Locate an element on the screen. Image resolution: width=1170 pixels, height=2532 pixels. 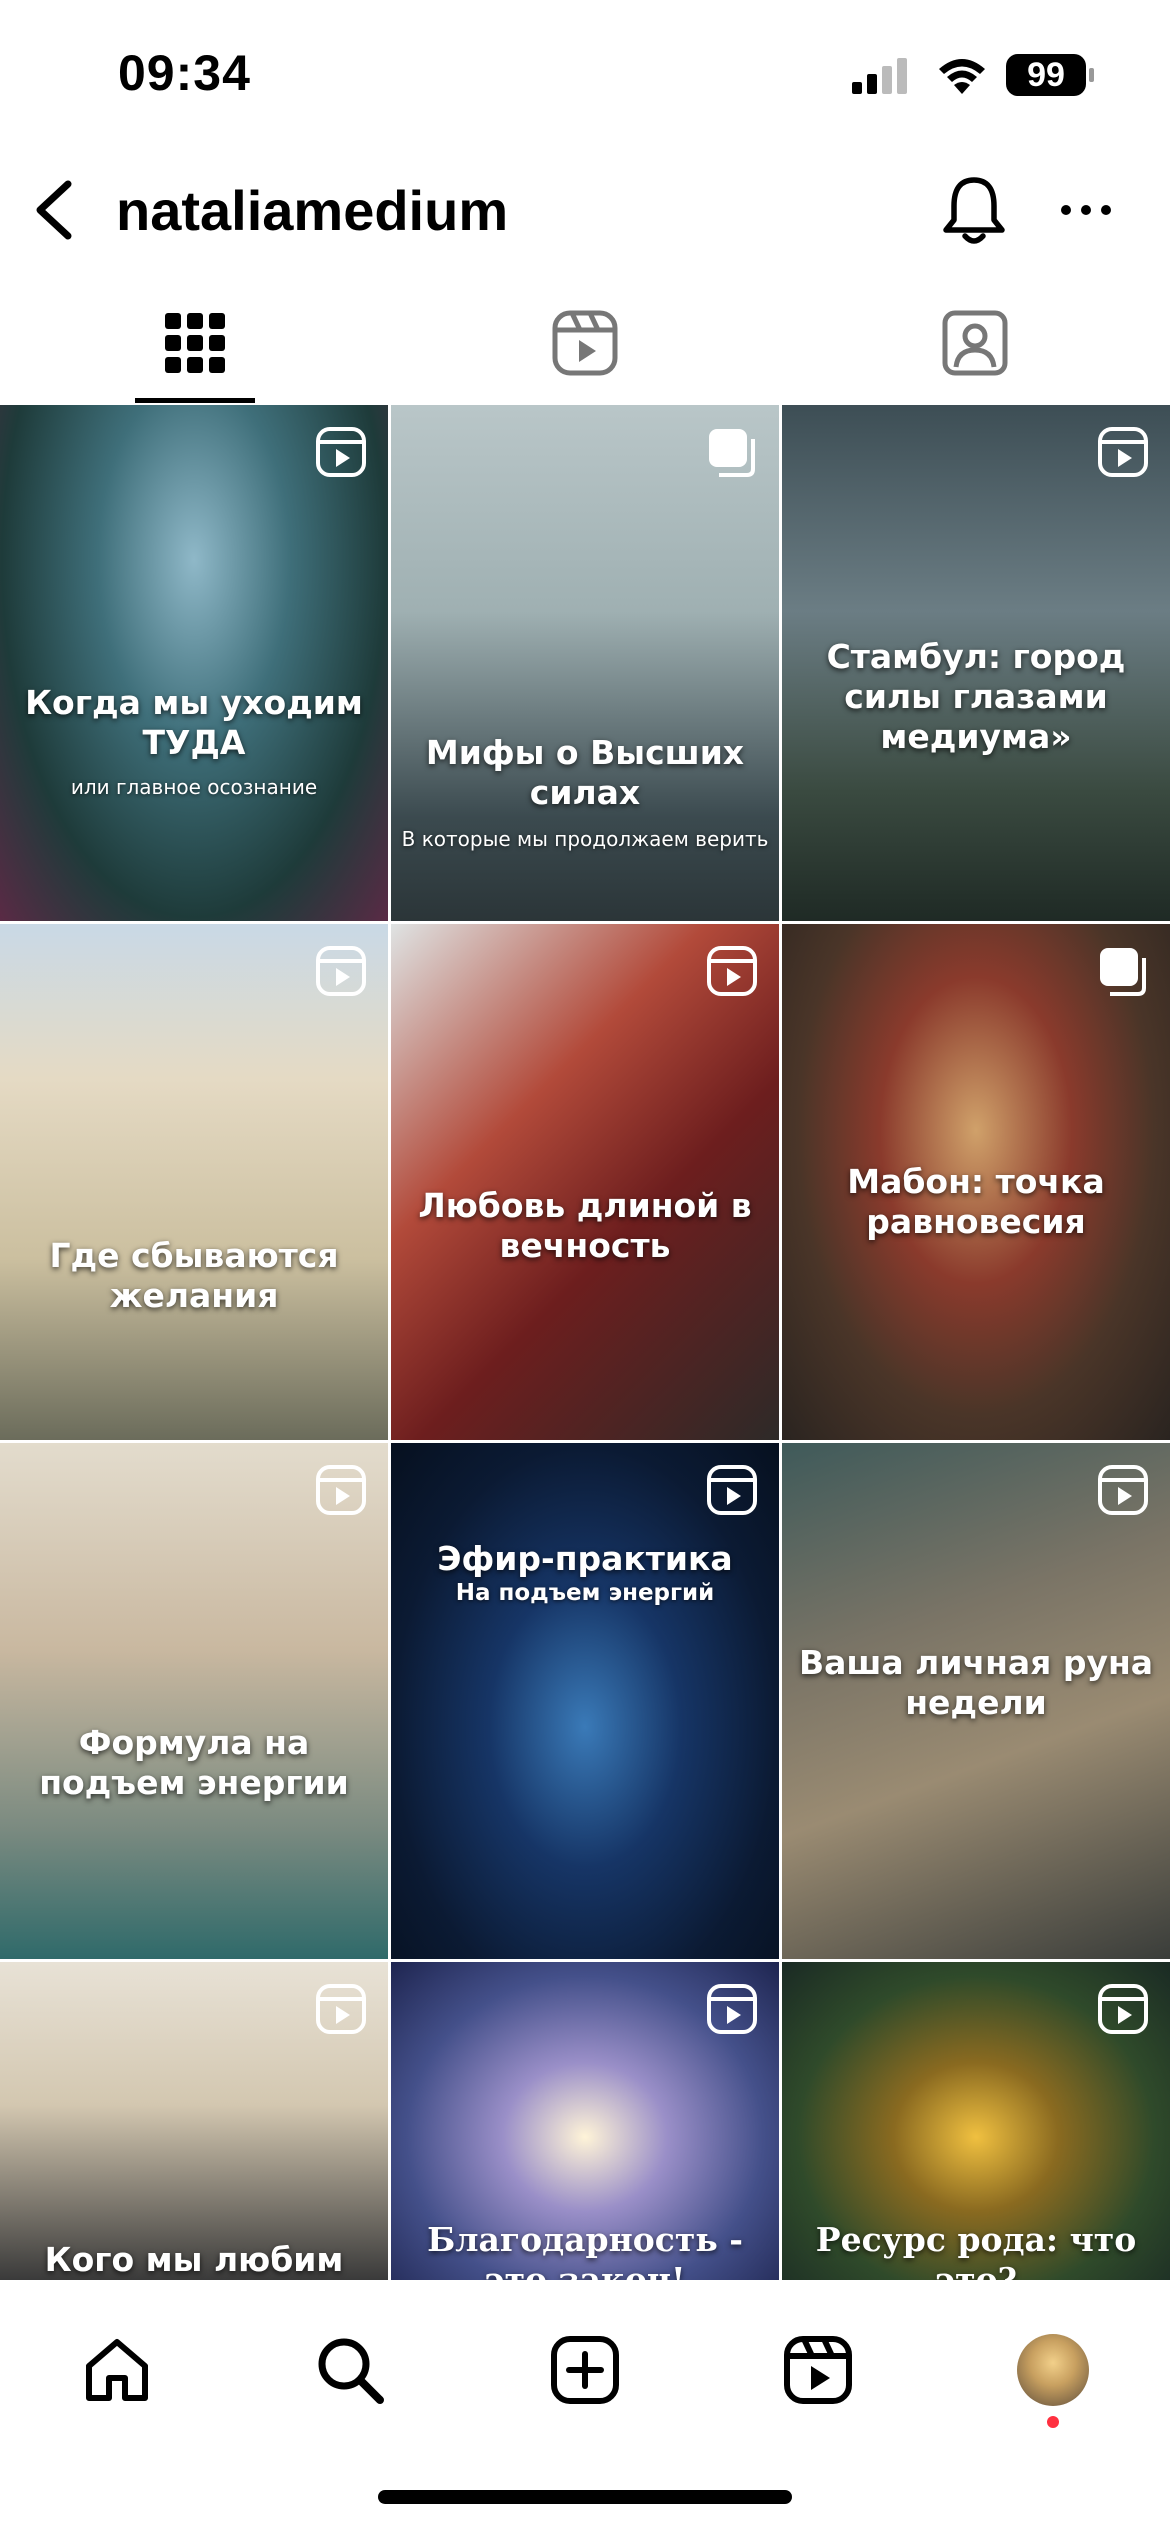
post-title: Мифы о Высших силах is located at coordinates (585, 772).